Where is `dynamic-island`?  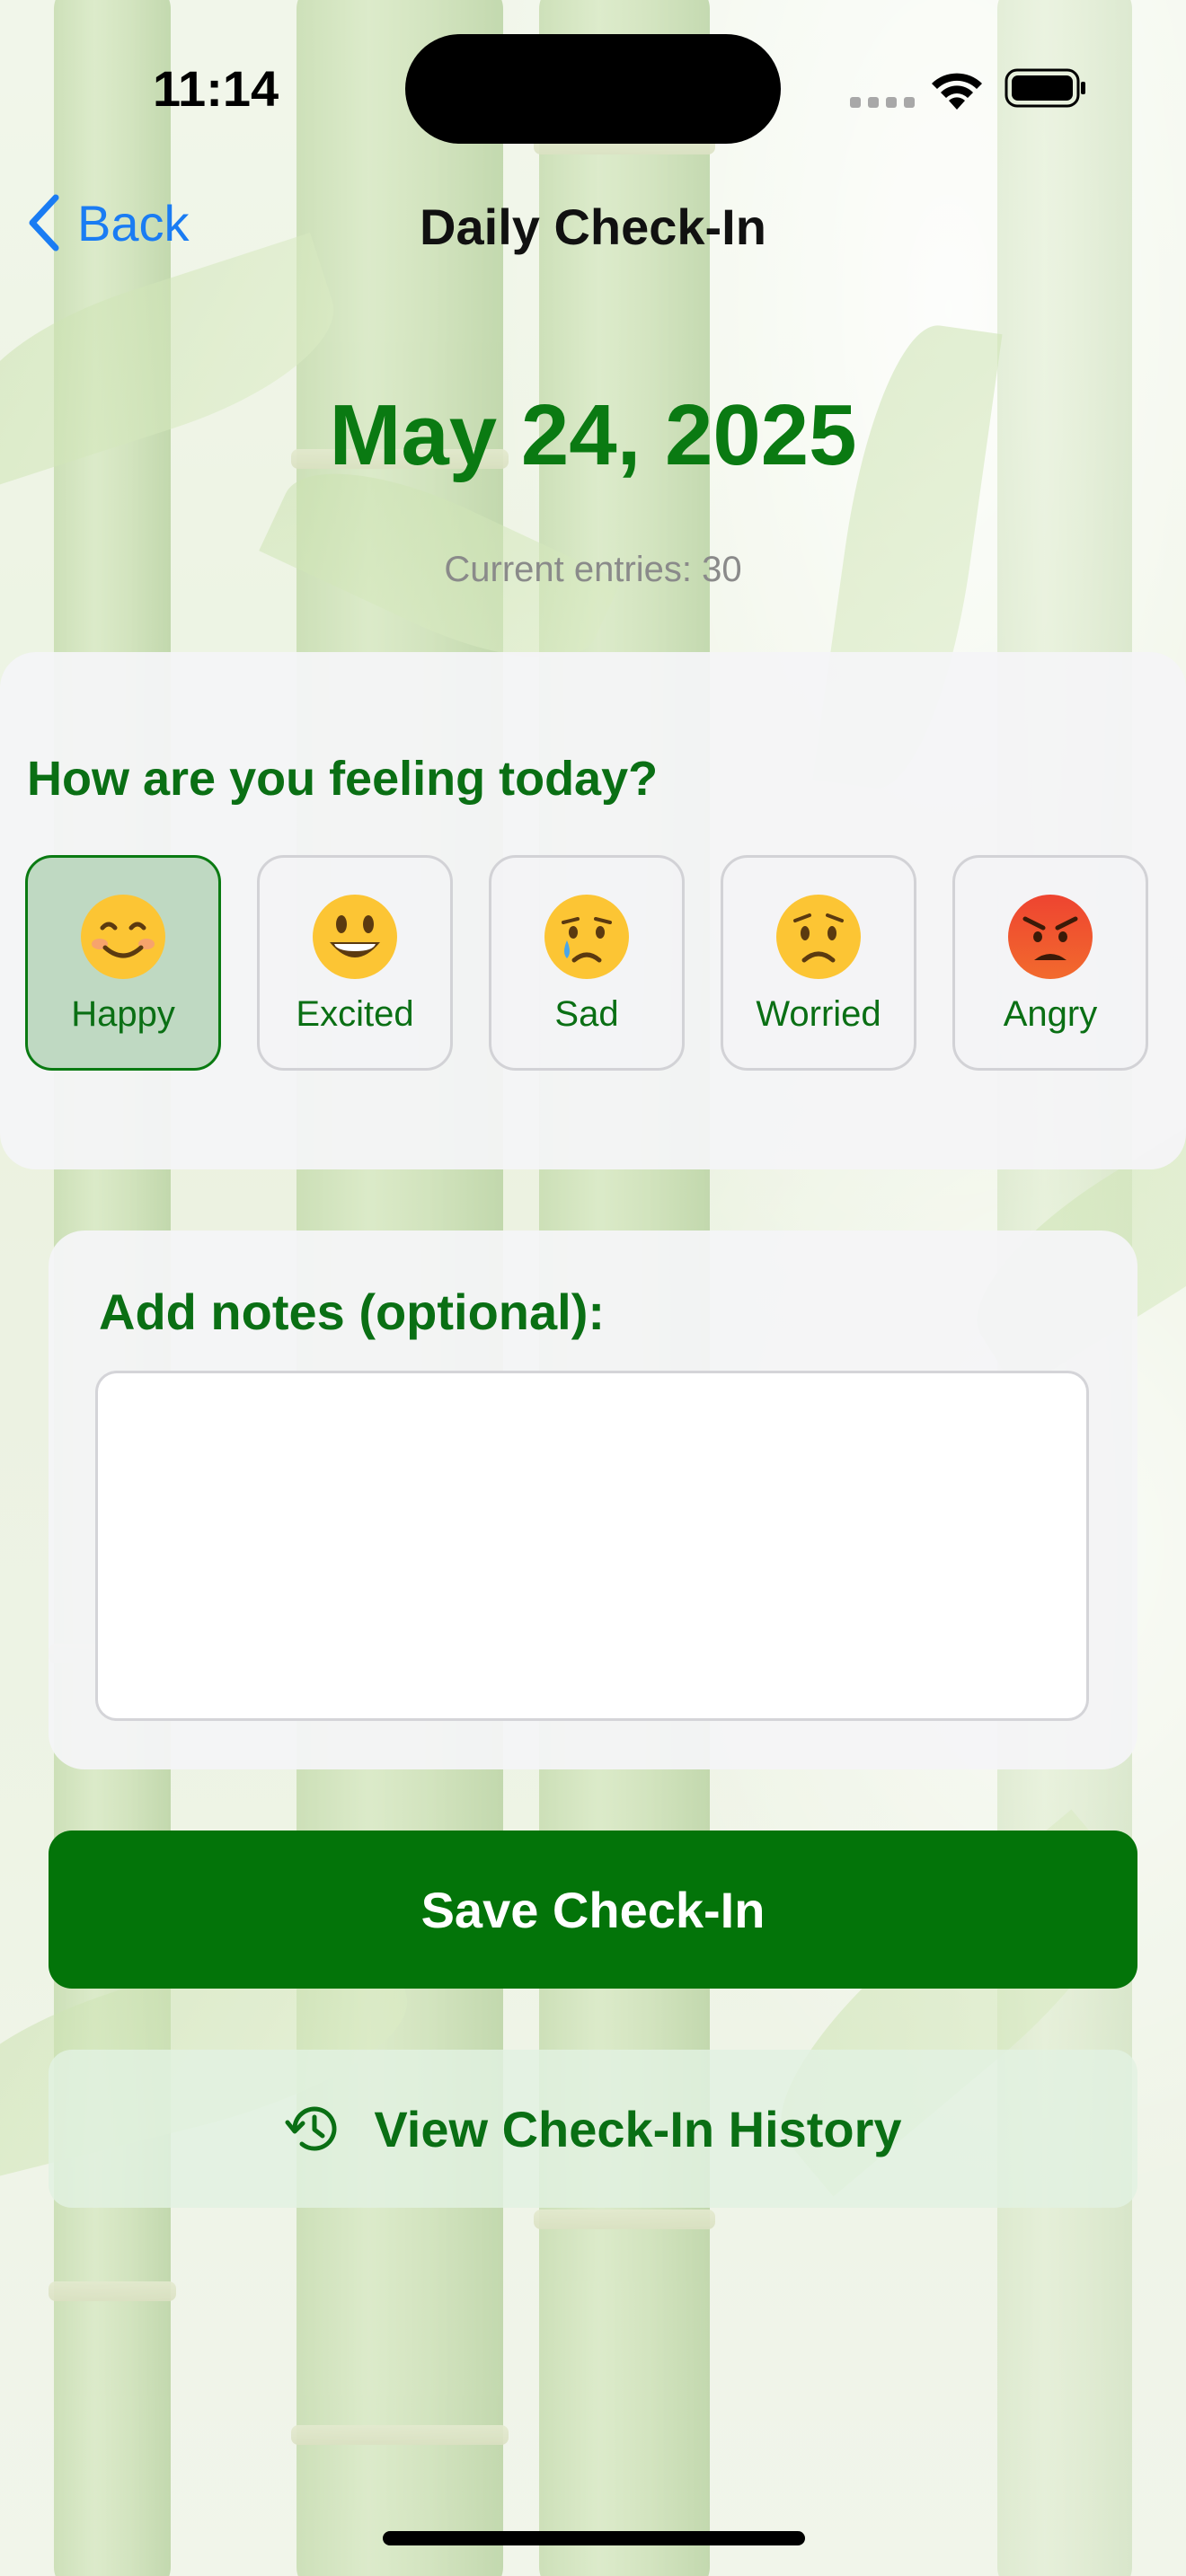
dynamic-island is located at coordinates (593, 89).